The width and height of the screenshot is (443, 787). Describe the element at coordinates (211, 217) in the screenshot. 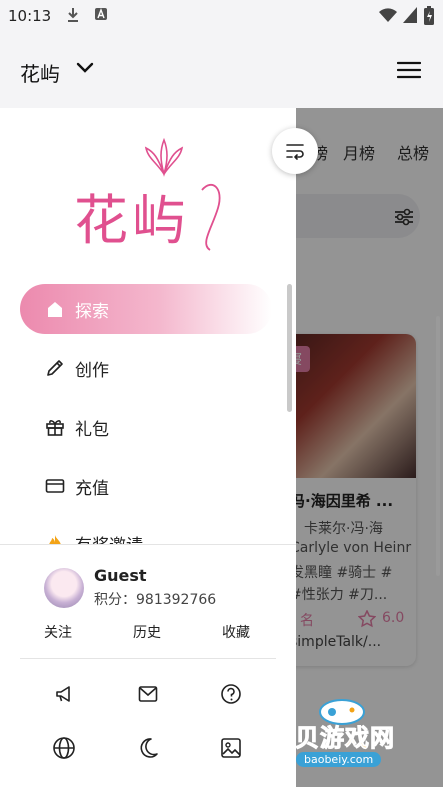

I see `logo-swirl` at that location.